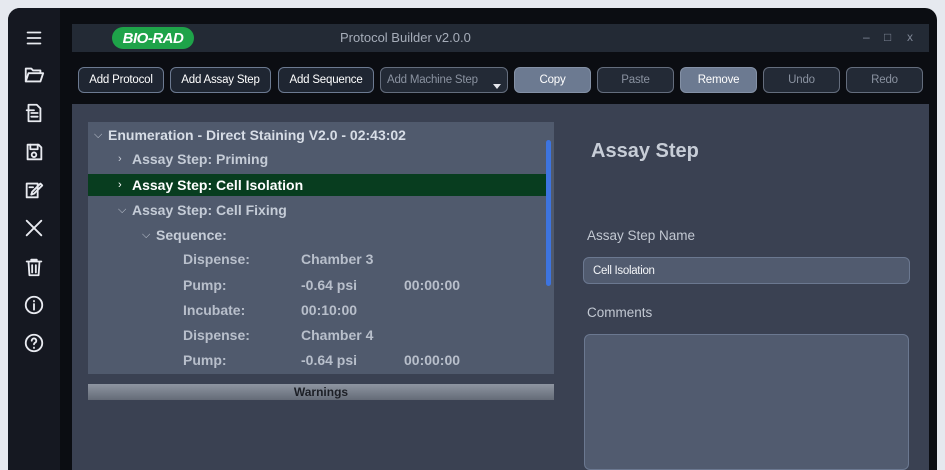 This screenshot has height=470, width=945. I want to click on tree-item-sequence: ⌵ Sequence:, so click(317, 235).